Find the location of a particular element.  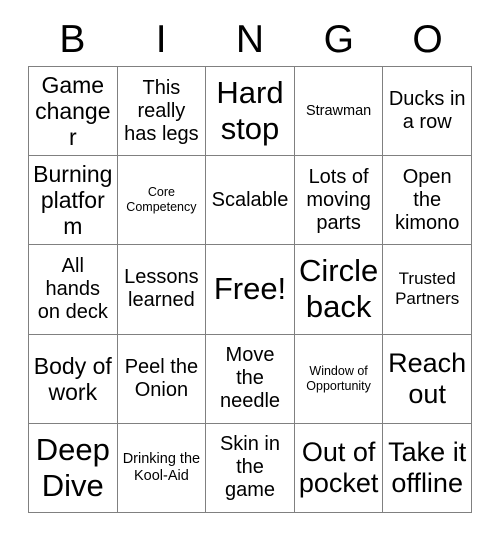

bingo-cell-label: Lots of moving parts is located at coordinates (338, 199).